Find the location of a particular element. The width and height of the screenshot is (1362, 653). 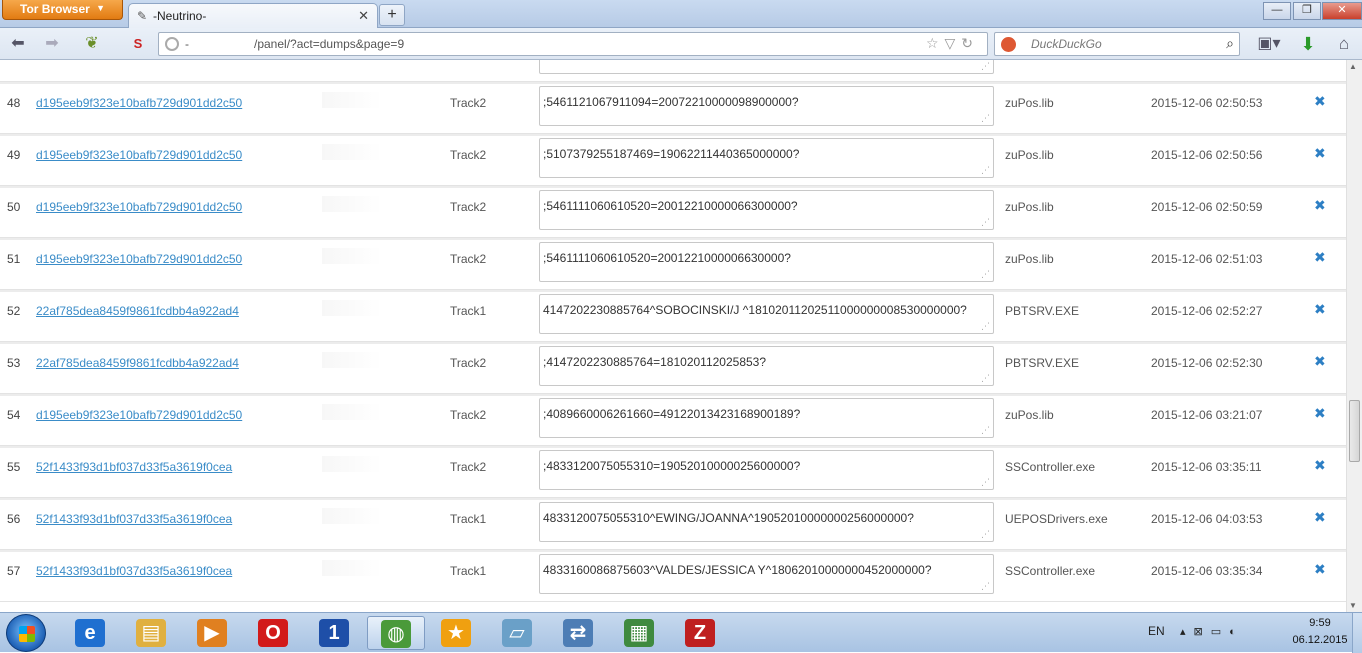

taskbar-item: ▦ is located at coordinates (640, 633).